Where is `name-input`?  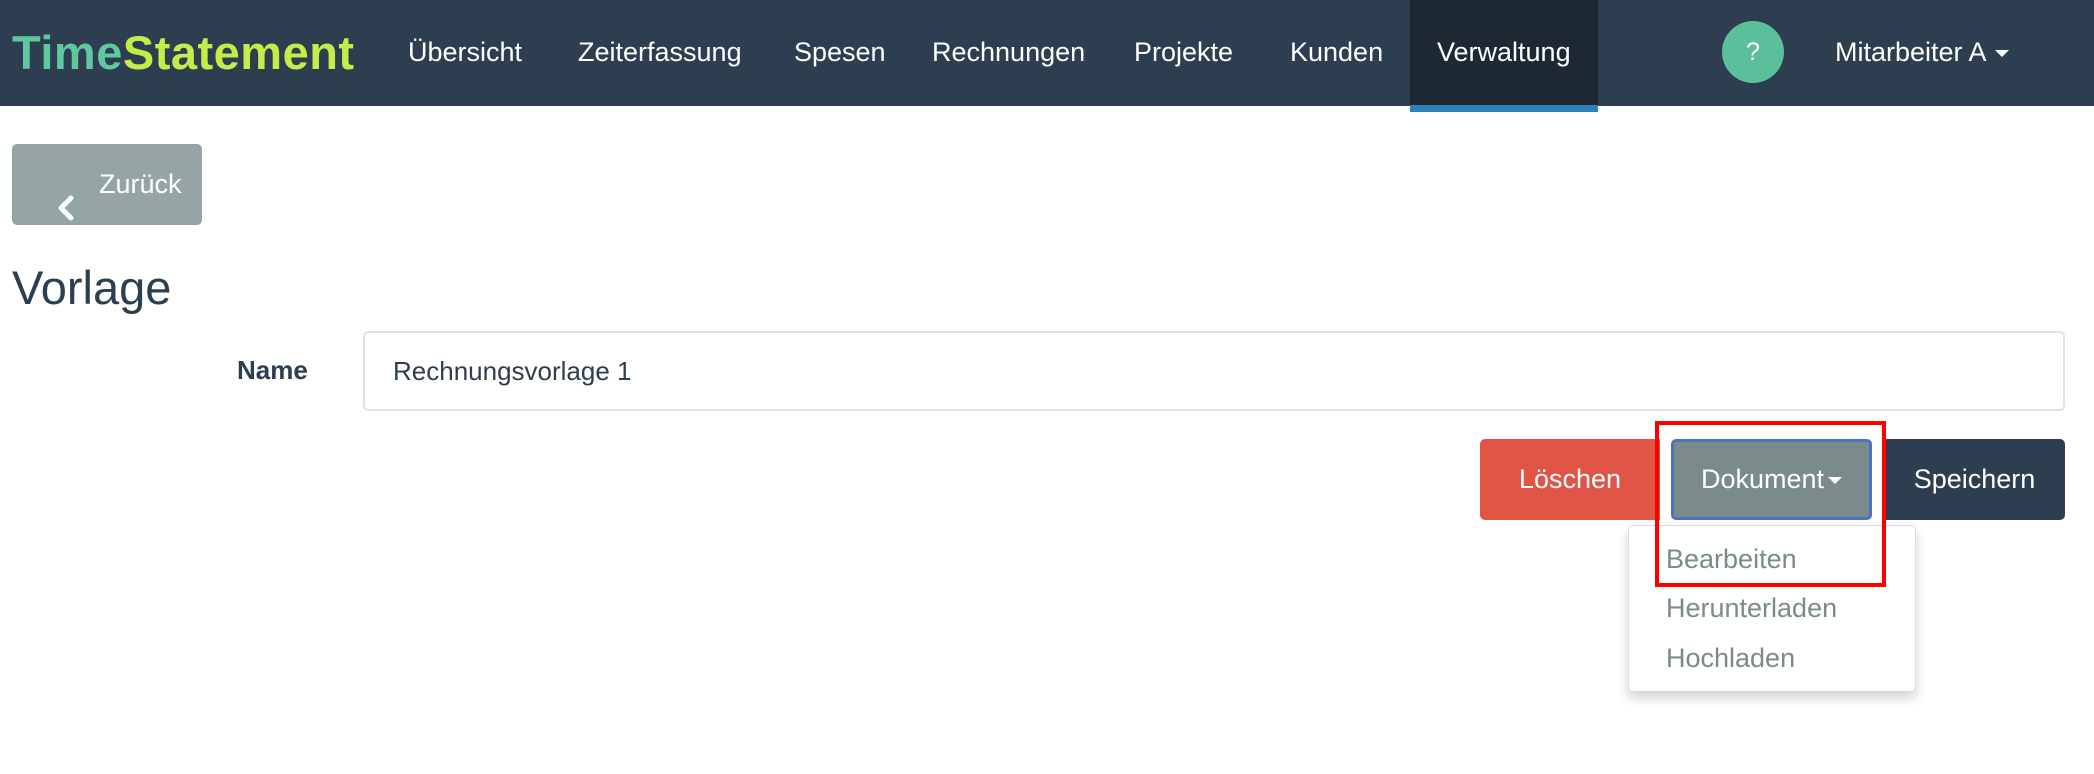 name-input is located at coordinates (1214, 371).